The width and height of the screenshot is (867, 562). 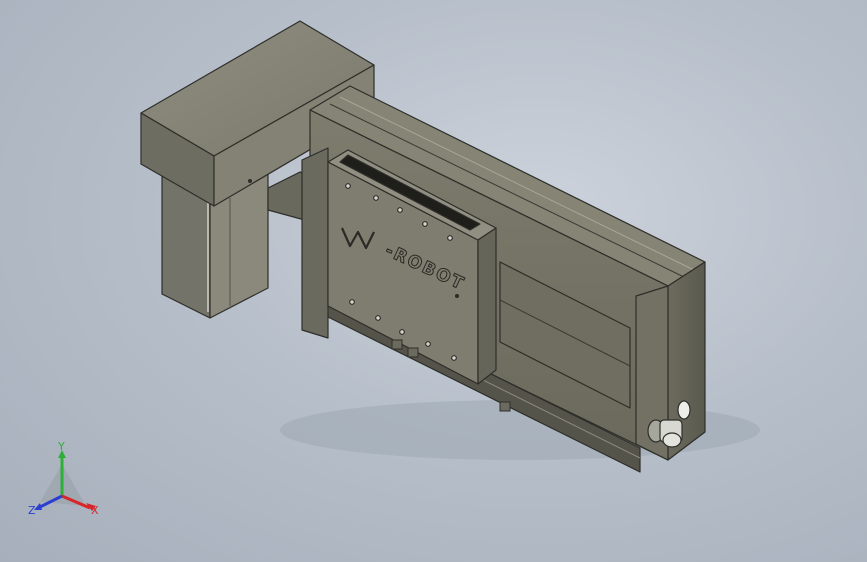 I want to click on y-axis-label: Y, so click(x=61, y=446).